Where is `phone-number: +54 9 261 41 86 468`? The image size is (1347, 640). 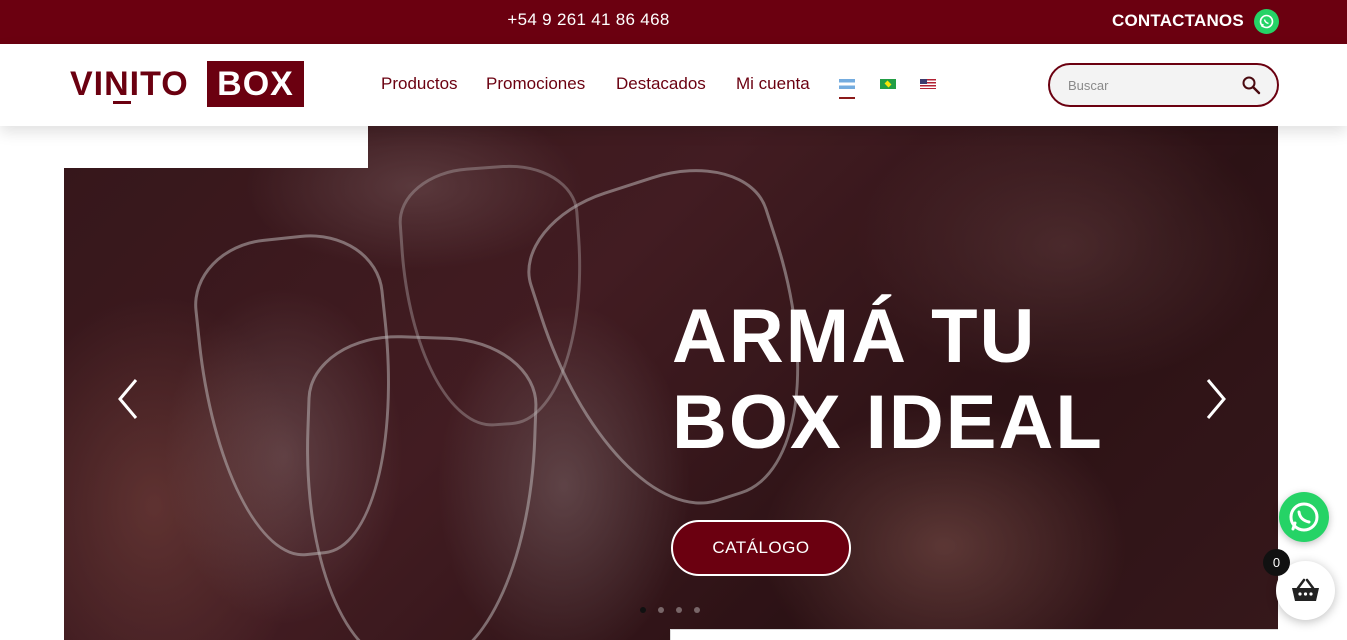
phone-number: +54 9 261 41 86 468 is located at coordinates (588, 20).